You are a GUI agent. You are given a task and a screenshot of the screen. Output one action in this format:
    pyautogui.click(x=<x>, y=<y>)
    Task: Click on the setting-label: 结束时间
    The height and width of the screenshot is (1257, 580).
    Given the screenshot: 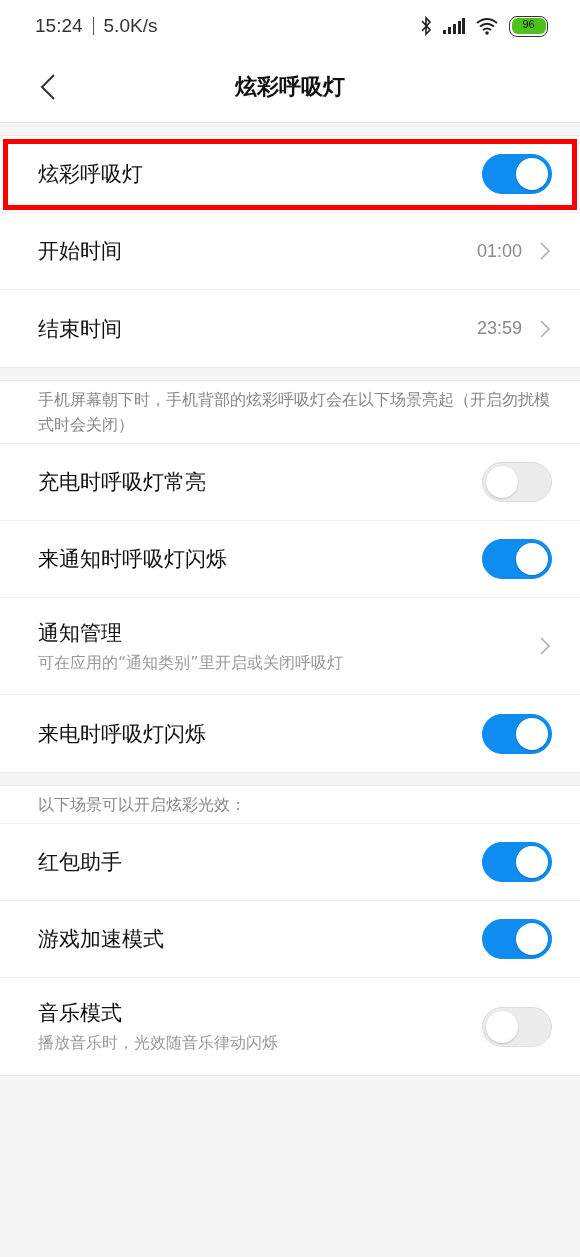 What is the action you would take?
    pyautogui.click(x=80, y=329)
    